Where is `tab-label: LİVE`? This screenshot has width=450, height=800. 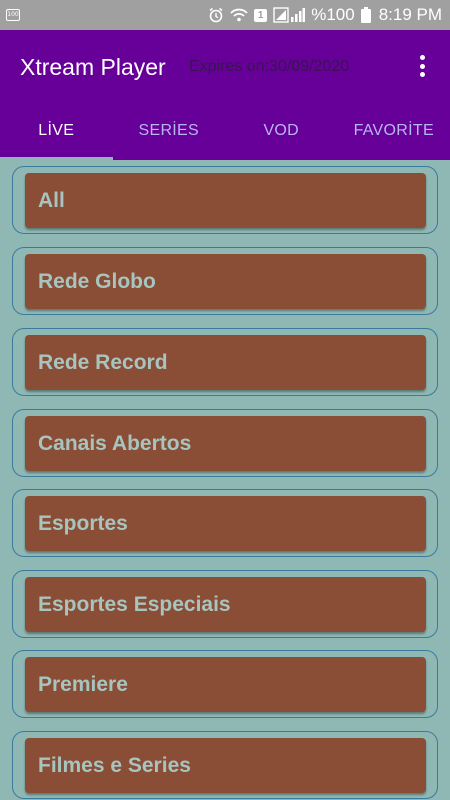
tab-label: LİVE is located at coordinates (56, 130).